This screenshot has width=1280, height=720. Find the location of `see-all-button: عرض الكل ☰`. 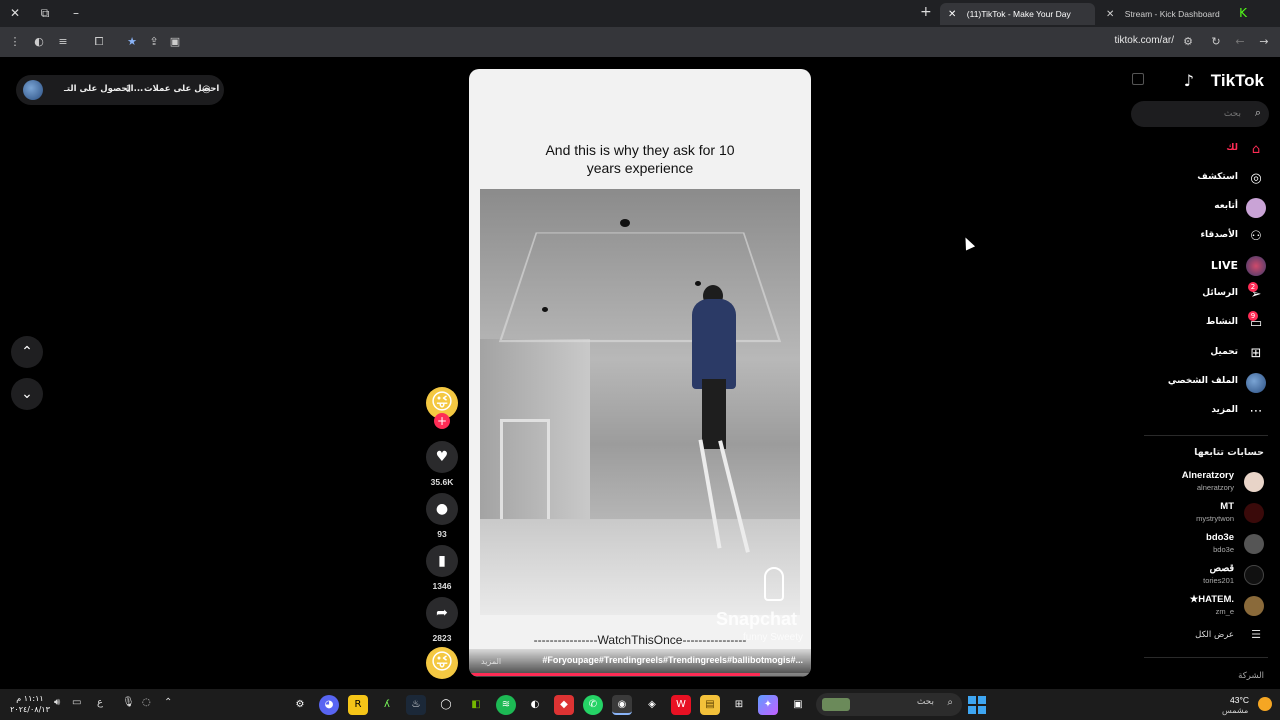

see-all-button: عرض الكل ☰ is located at coordinates (1194, 636).